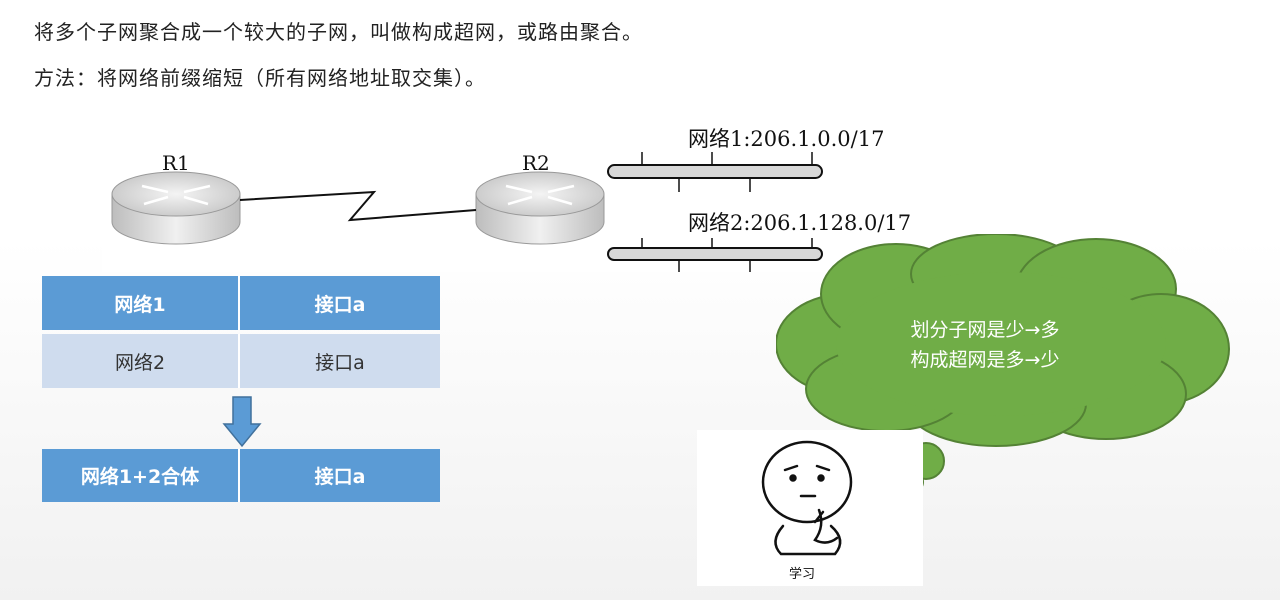 The image size is (1280, 600). I want to click on thinking-person: 学习, so click(810, 508).